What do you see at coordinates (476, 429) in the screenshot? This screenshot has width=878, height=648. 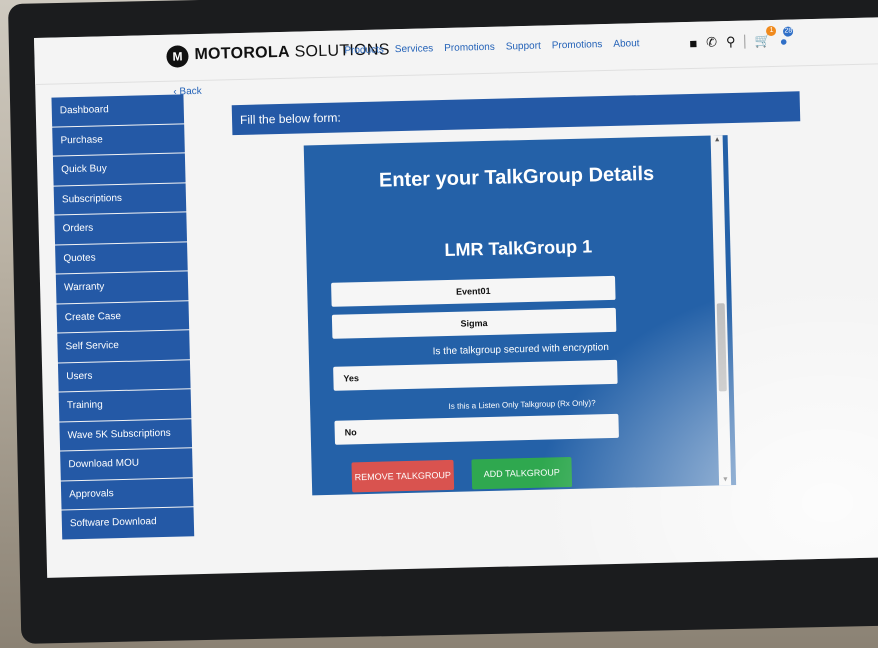 I see `listen-only-select: No` at bounding box center [476, 429].